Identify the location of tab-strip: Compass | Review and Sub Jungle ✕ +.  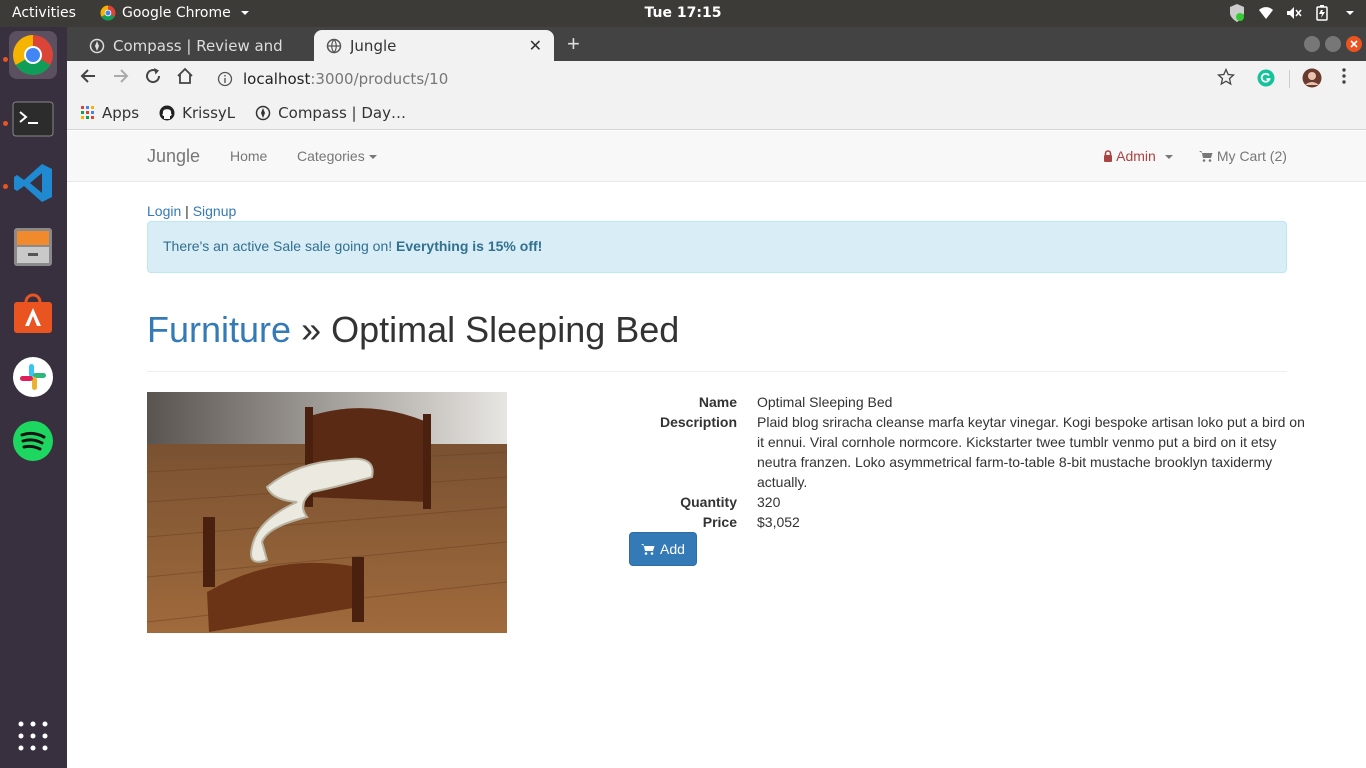
(716, 44).